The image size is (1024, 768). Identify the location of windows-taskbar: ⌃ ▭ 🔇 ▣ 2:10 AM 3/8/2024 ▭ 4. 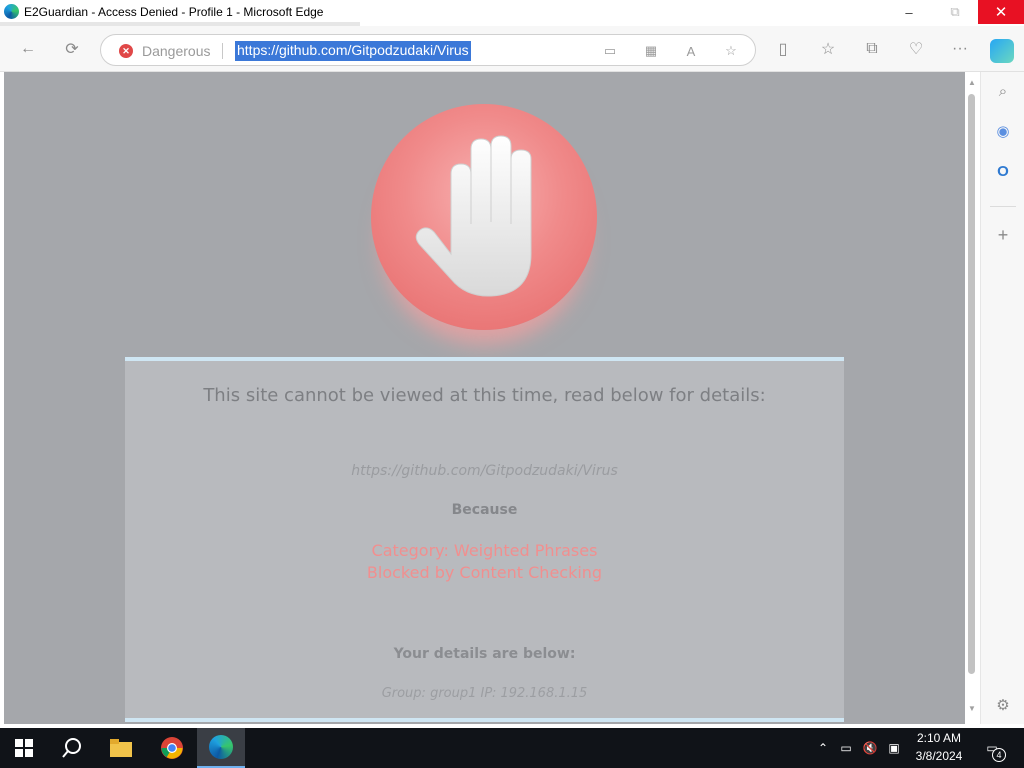
(512, 748).